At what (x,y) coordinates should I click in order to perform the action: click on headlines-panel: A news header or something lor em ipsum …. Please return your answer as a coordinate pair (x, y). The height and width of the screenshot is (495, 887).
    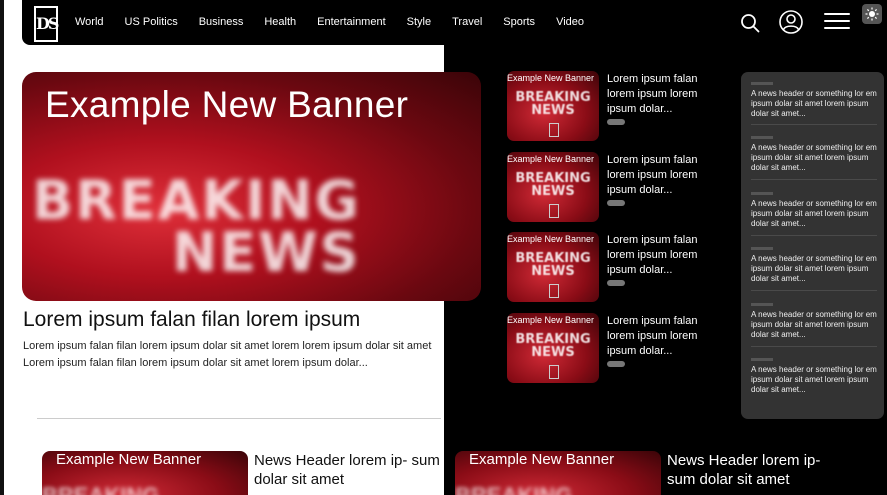
    Looking at the image, I should click on (812, 245).